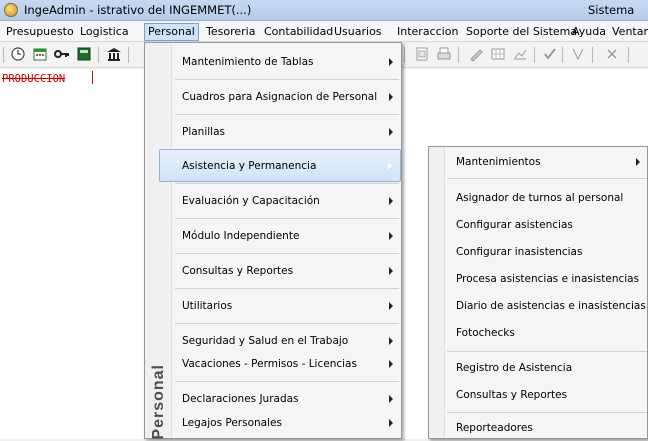 Image resolution: width=648 pixels, height=441 pixels. I want to click on menu-presupuesto: Presupuesto, so click(40, 32).